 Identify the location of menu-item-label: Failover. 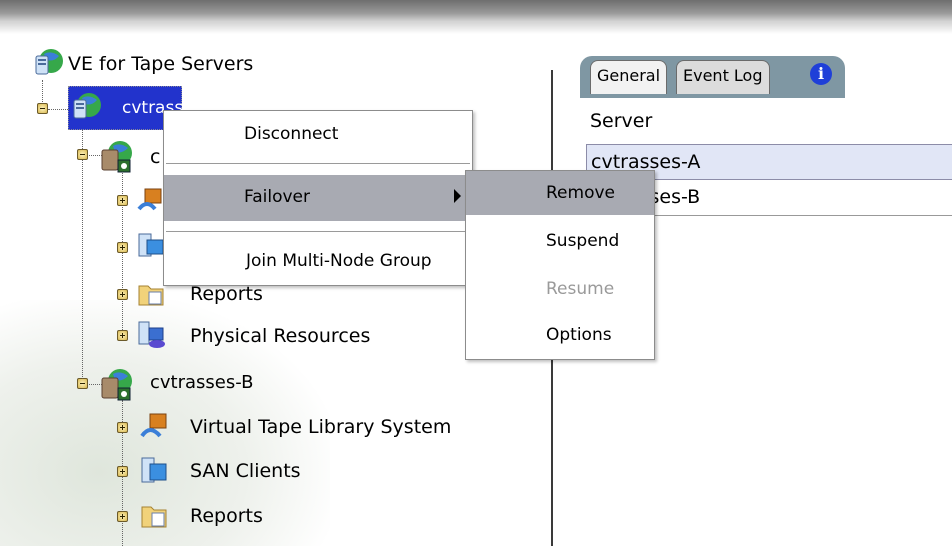
(277, 197).